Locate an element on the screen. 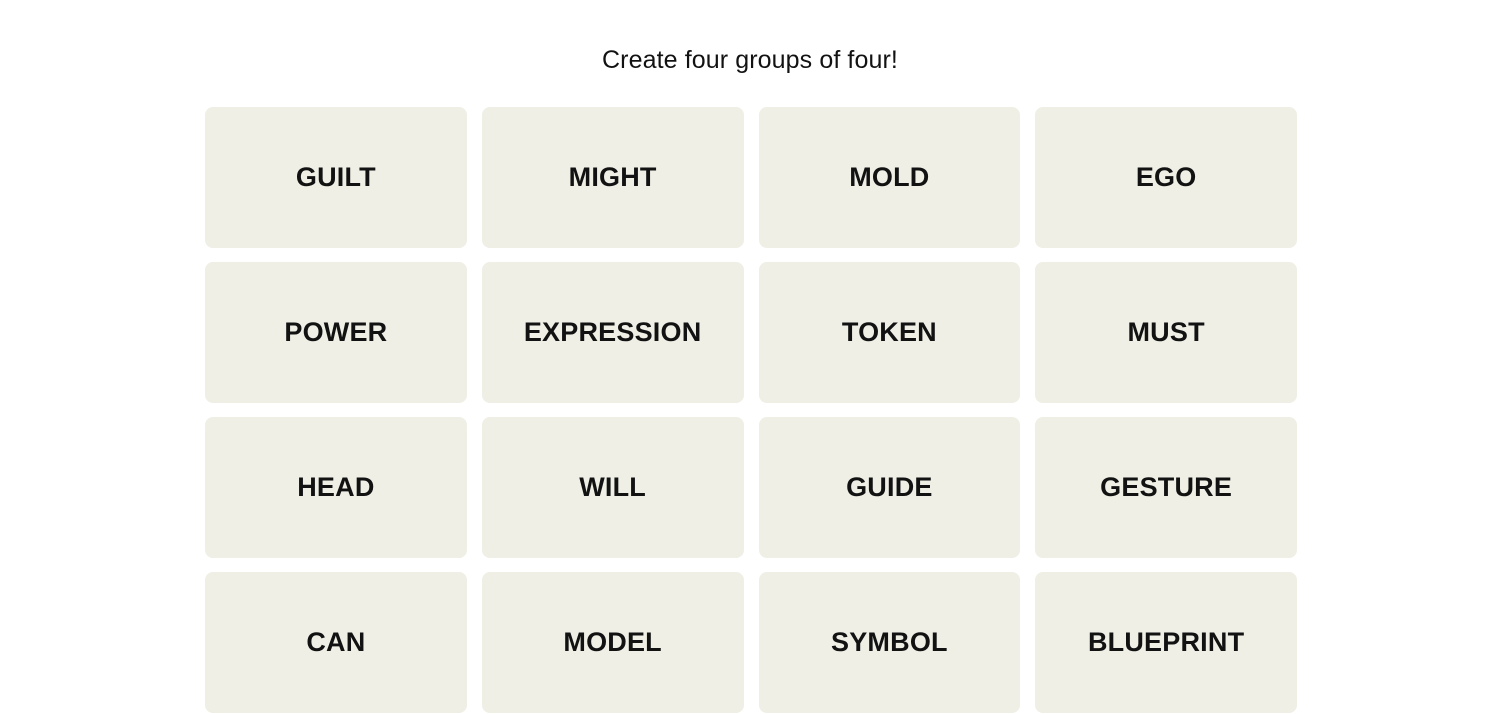 Image resolution: width=1500 pixels, height=714 pixels. word-tile-label: CAN is located at coordinates (336, 642).